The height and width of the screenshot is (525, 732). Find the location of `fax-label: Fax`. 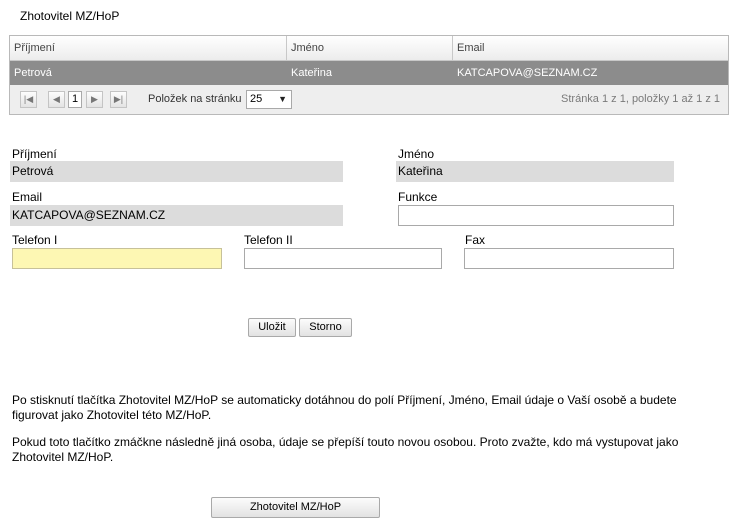

fax-label: Fax is located at coordinates (475, 240).